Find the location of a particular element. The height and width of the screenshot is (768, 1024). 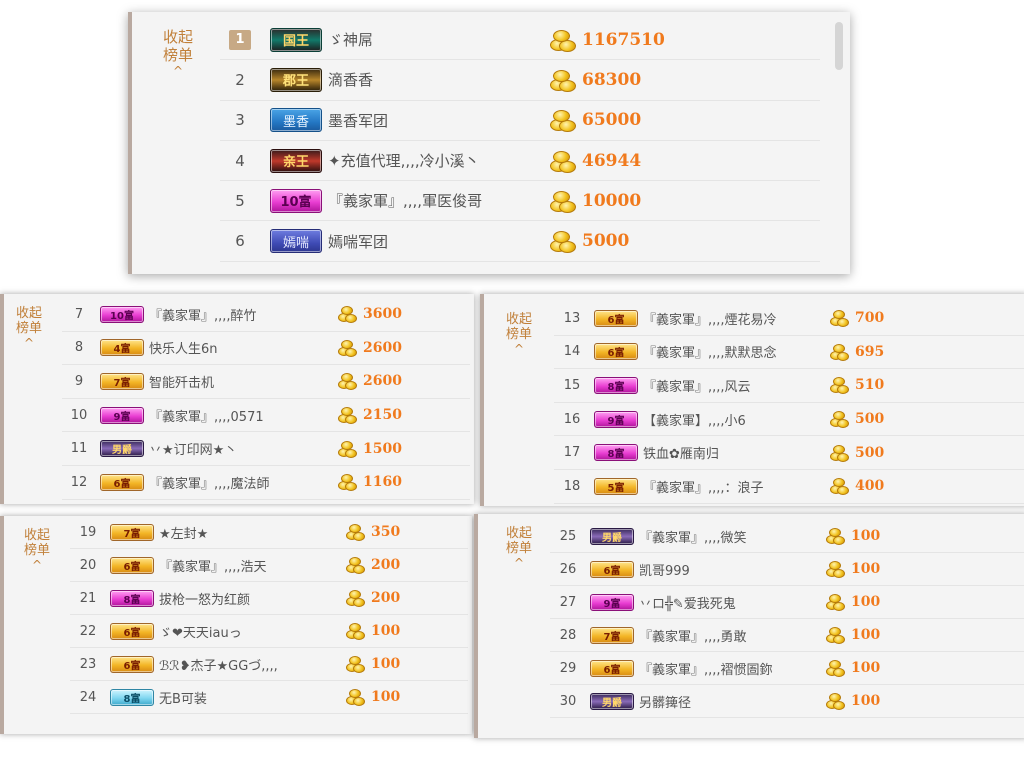

rank-number: 15 is located at coordinates (572, 385).